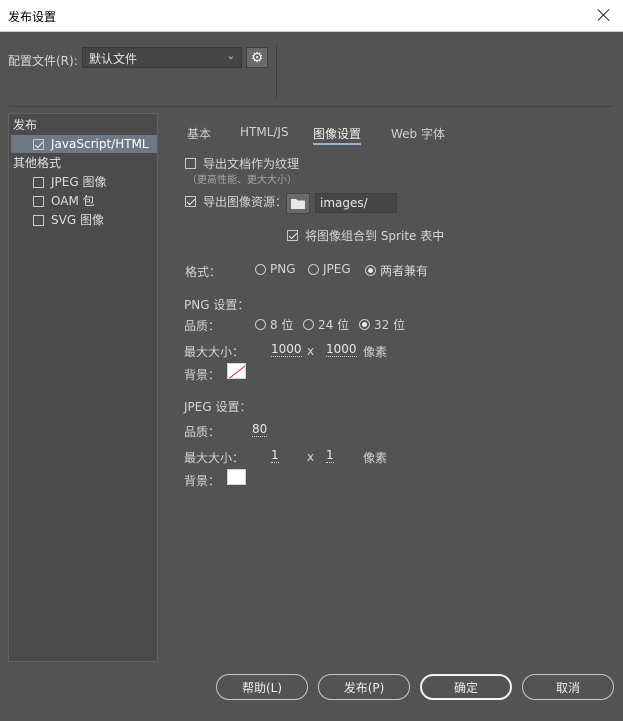  I want to click on png-quality-32bit: 32 位, so click(382, 324).